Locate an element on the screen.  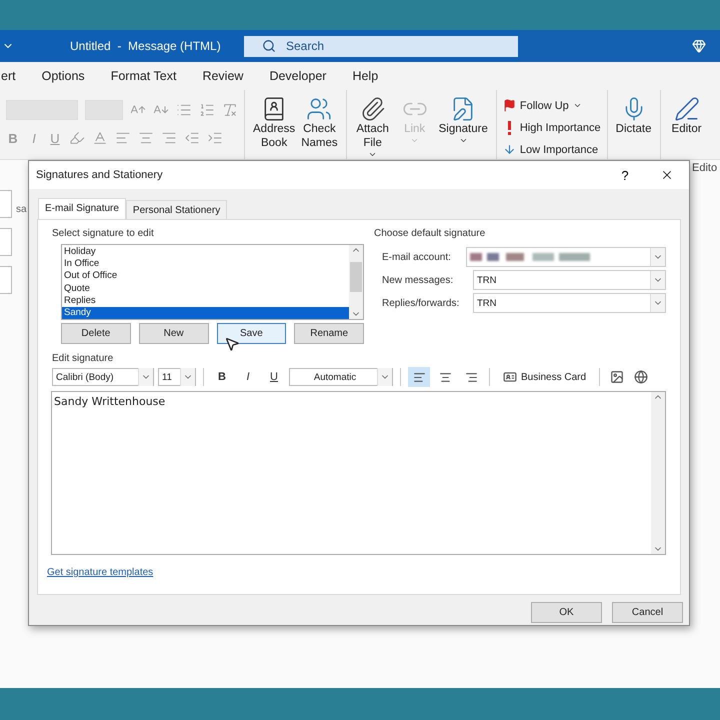
dialog-button: New is located at coordinates (173, 333).